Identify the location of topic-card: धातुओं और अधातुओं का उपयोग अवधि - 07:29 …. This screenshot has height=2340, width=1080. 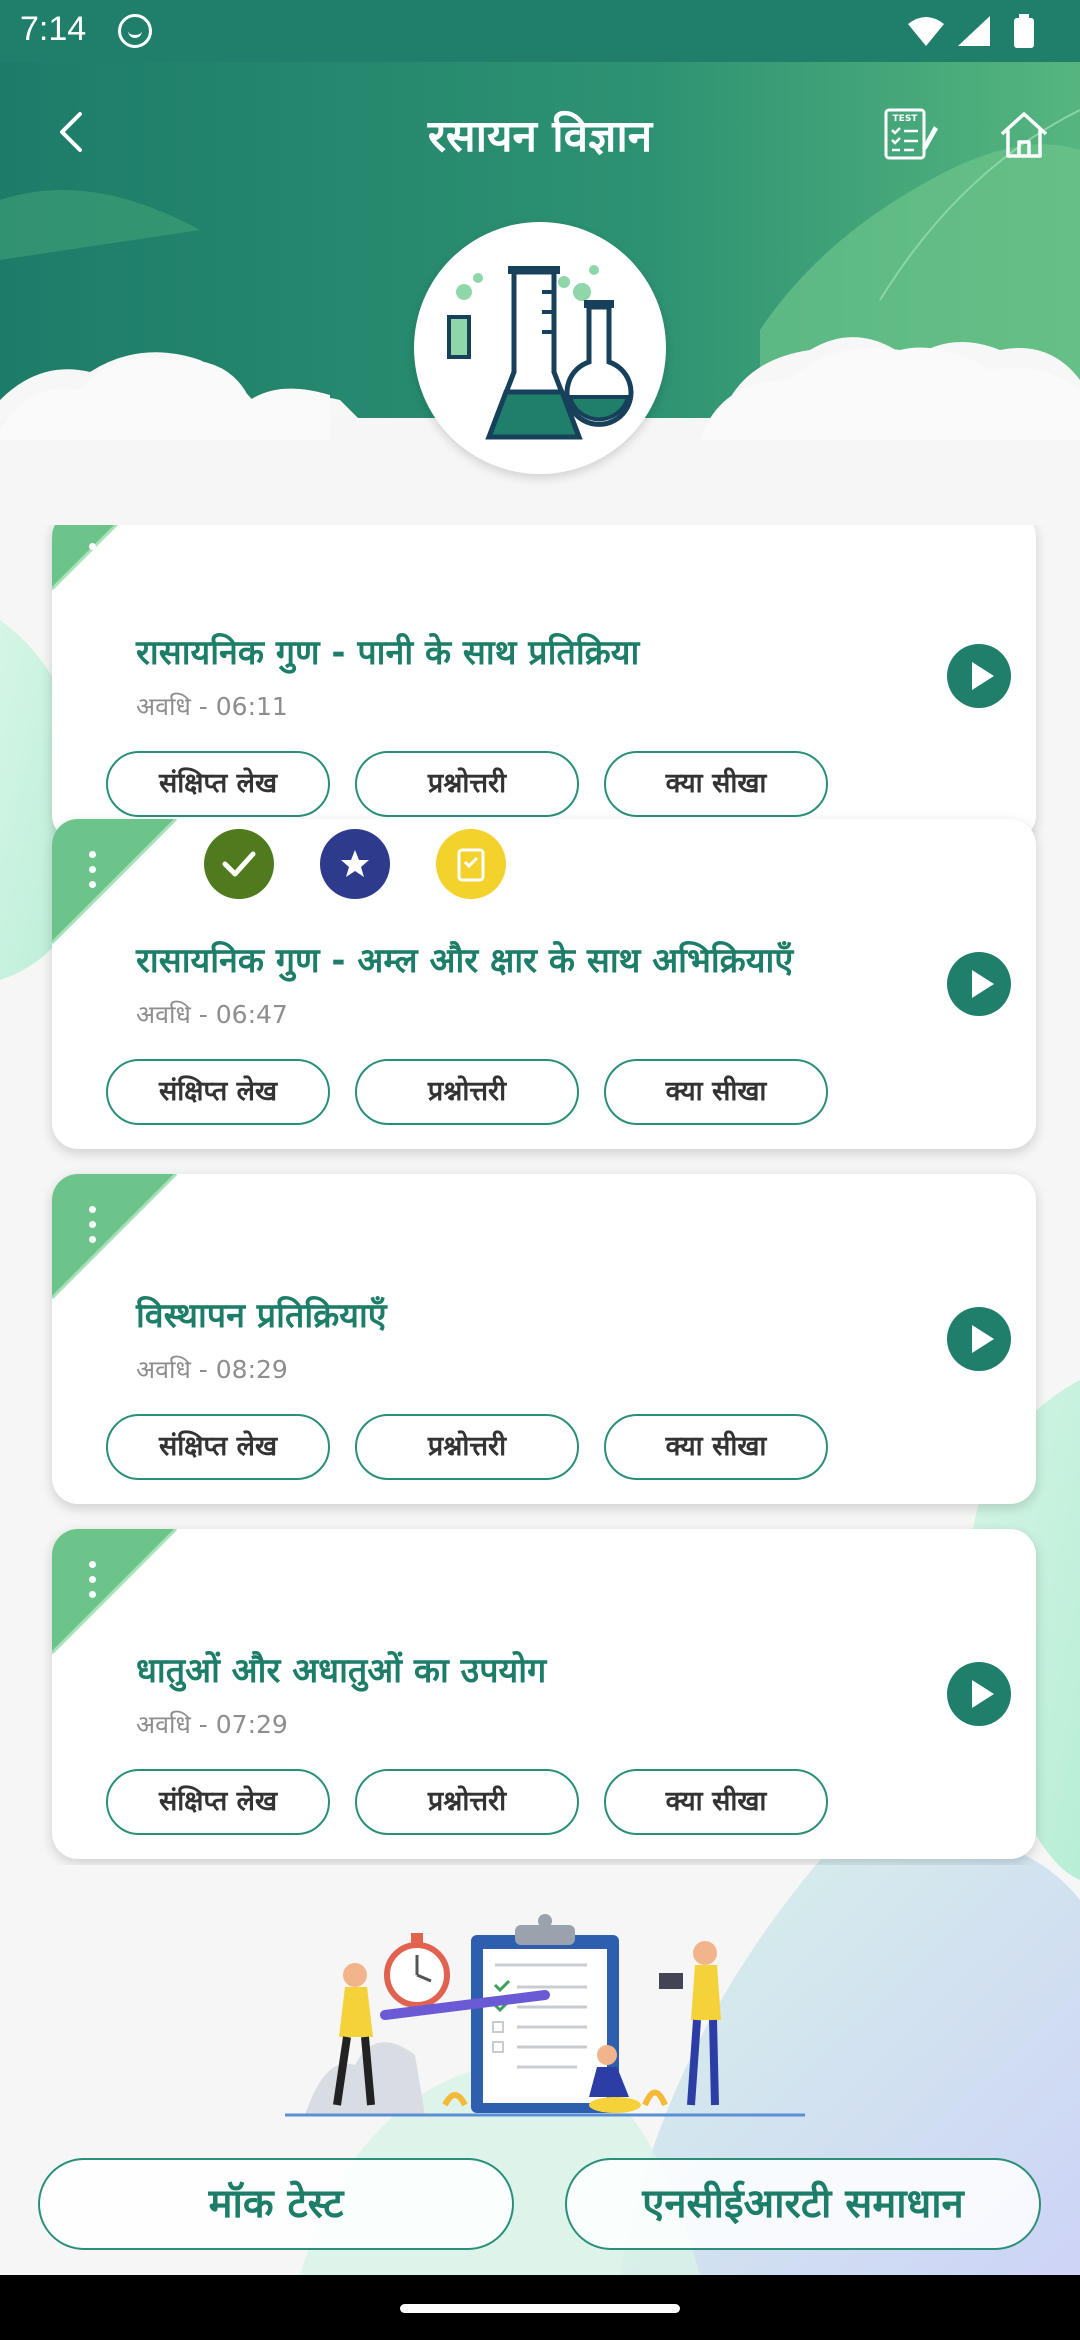
(544, 1694).